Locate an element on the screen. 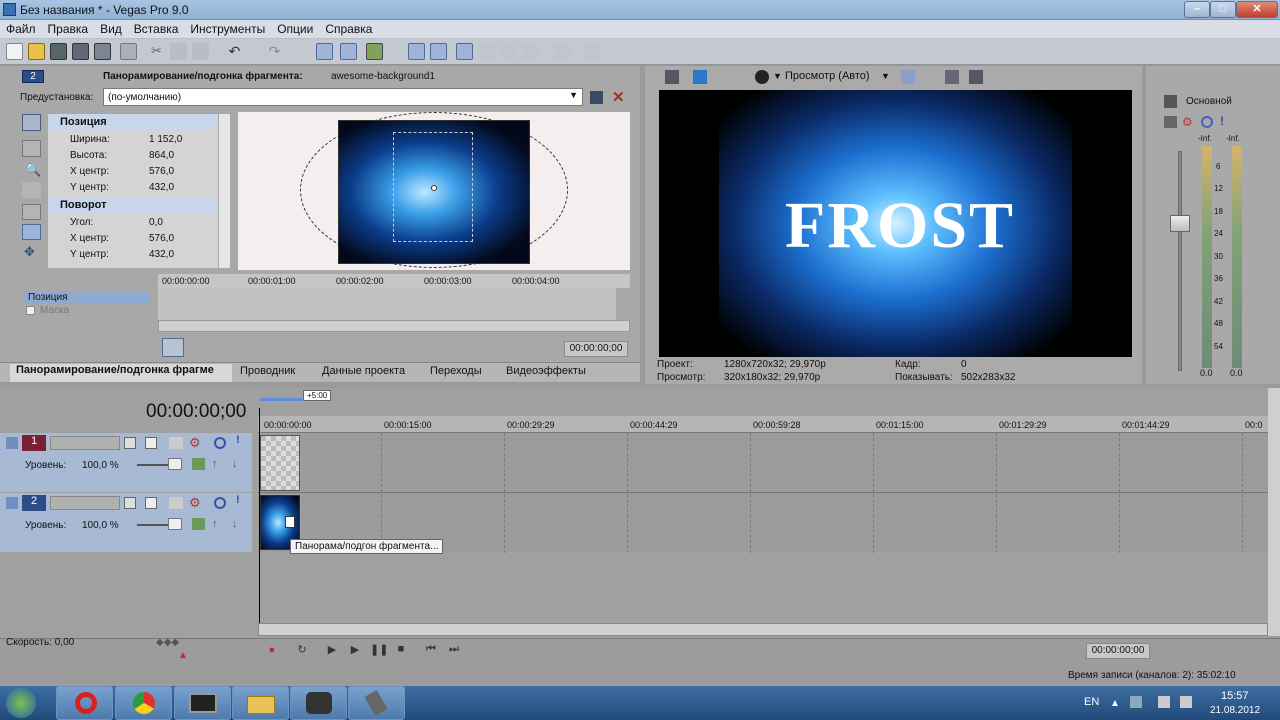 The height and width of the screenshot is (720, 1280). section-position: Позиция is located at coordinates (133, 122).